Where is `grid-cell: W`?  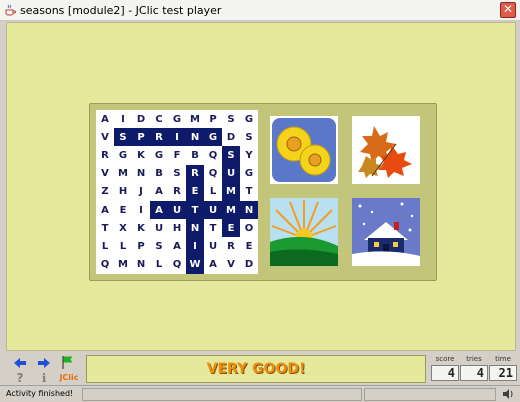
grid-cell: W is located at coordinates (195, 264).